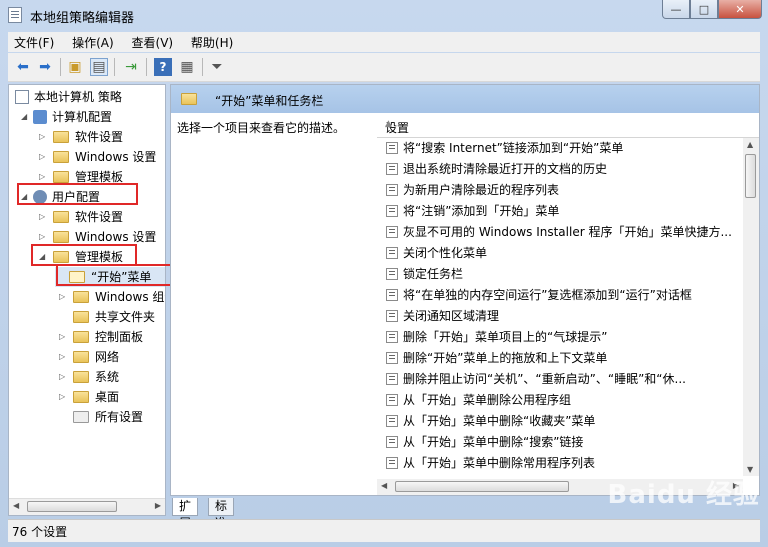 The height and width of the screenshot is (547, 768). Describe the element at coordinates (388, 124) in the screenshot. I see `sort-arrow-icon: ▲` at that location.